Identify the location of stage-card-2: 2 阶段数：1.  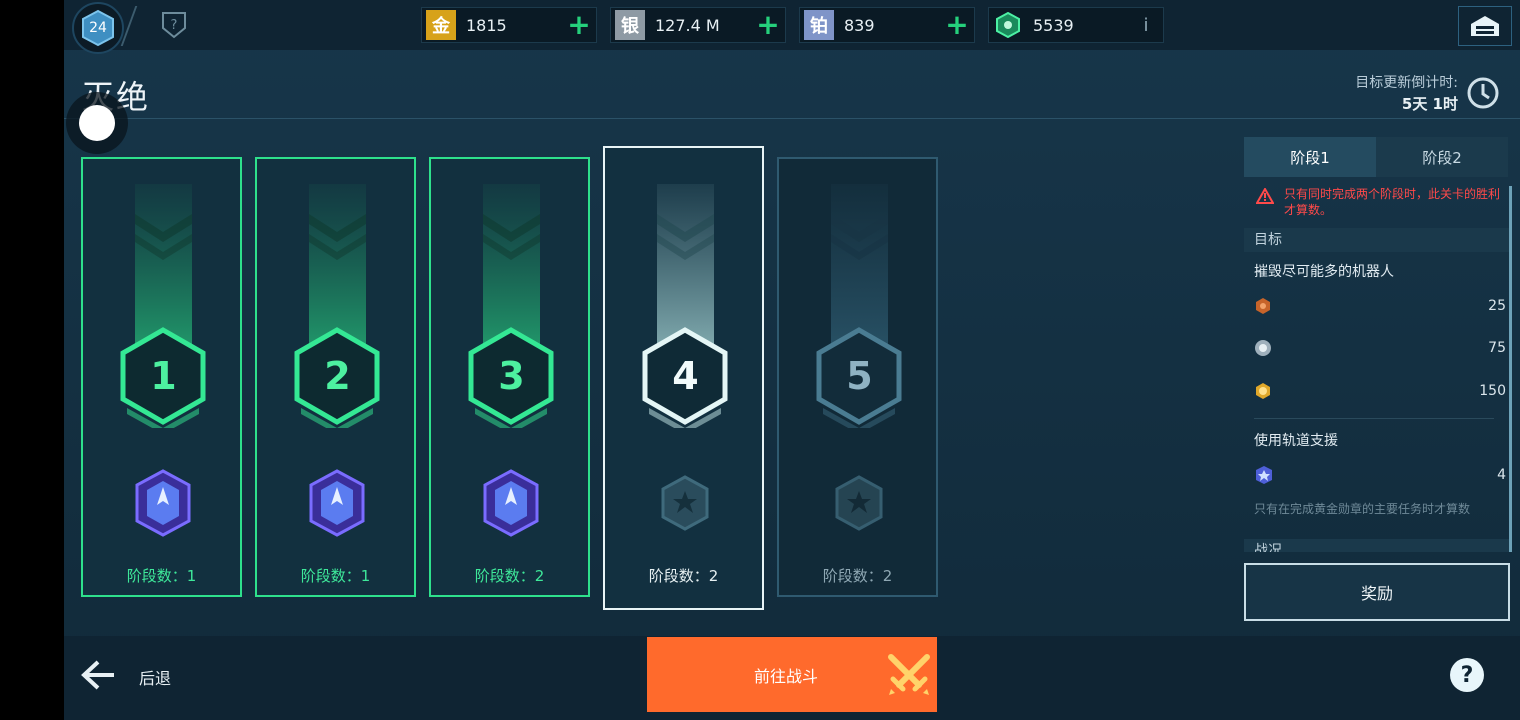
(335, 377).